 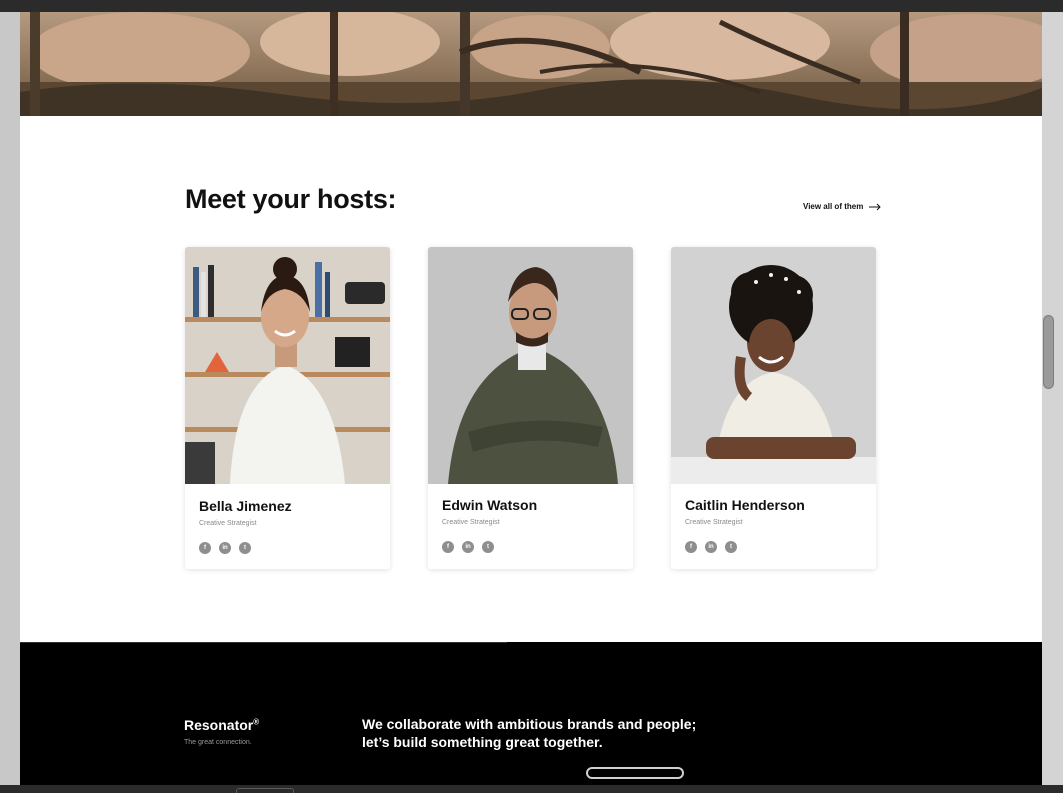 I want to click on footer-brand: Resonator®, so click(x=221, y=725).